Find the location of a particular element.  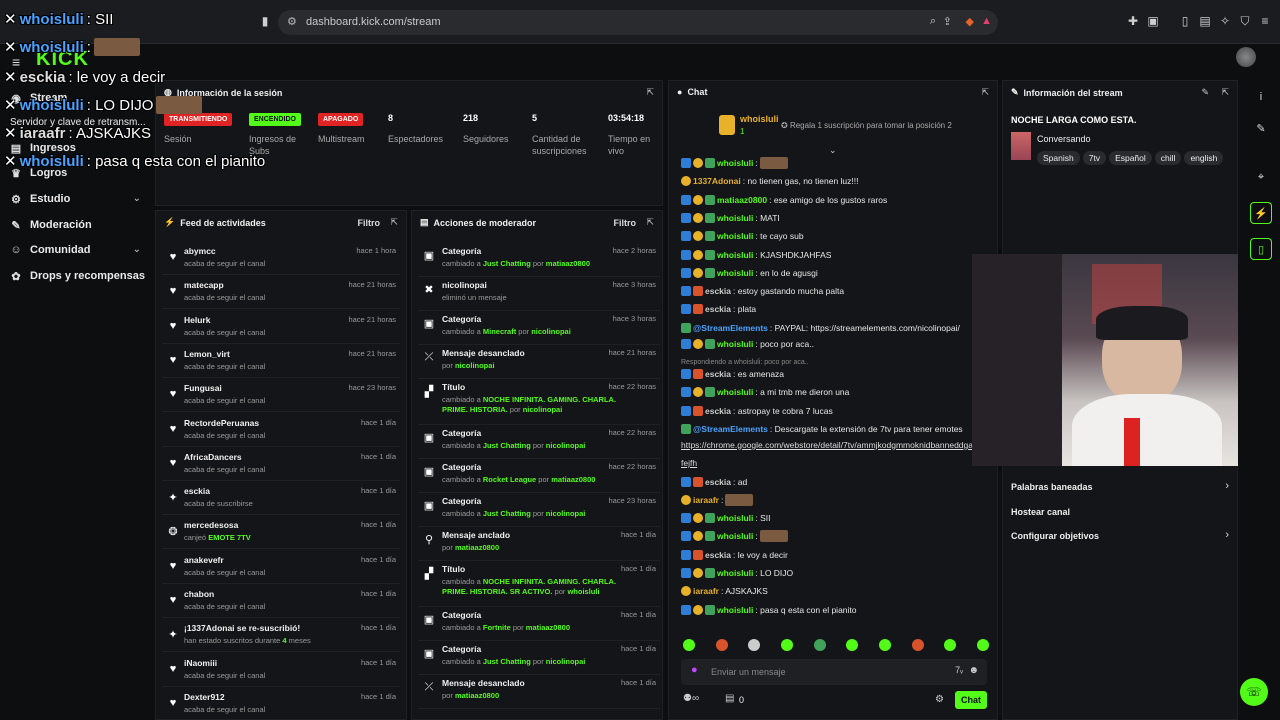

ai-icon: ✧ is located at coordinates (1225, 21).